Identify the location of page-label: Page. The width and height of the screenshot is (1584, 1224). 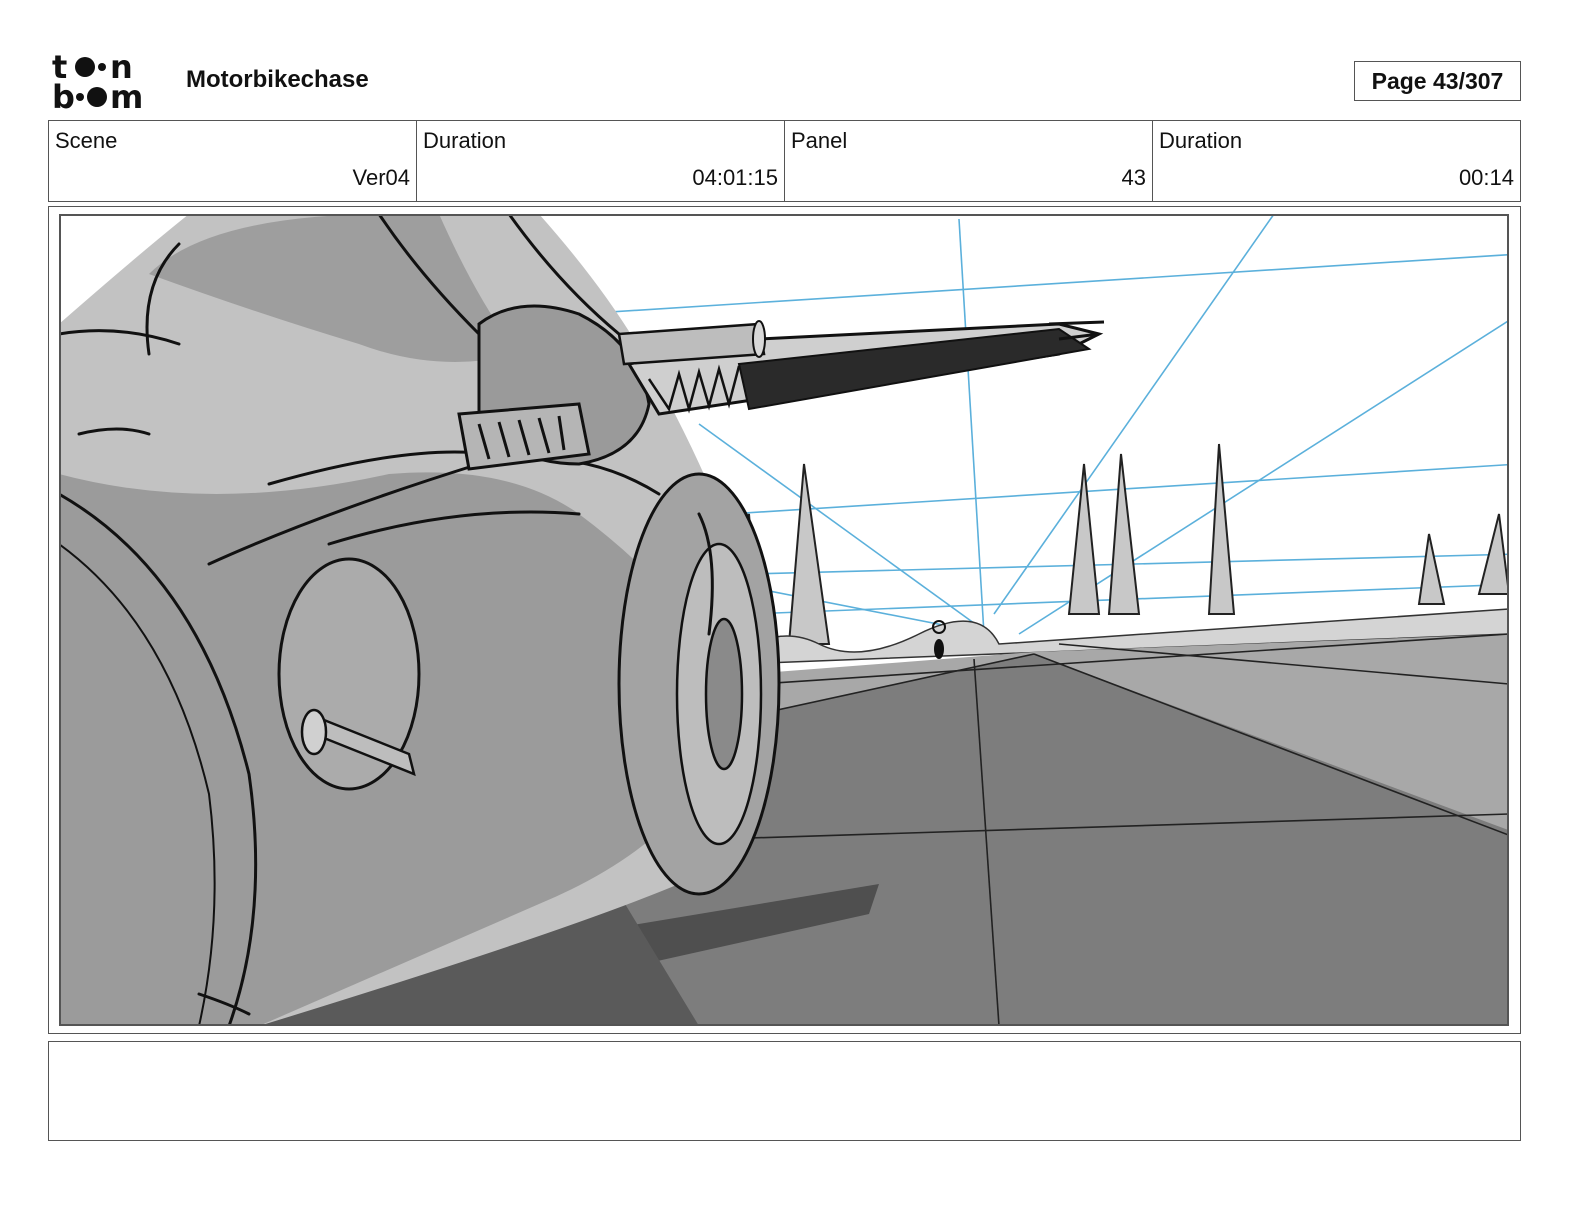
(1399, 80).